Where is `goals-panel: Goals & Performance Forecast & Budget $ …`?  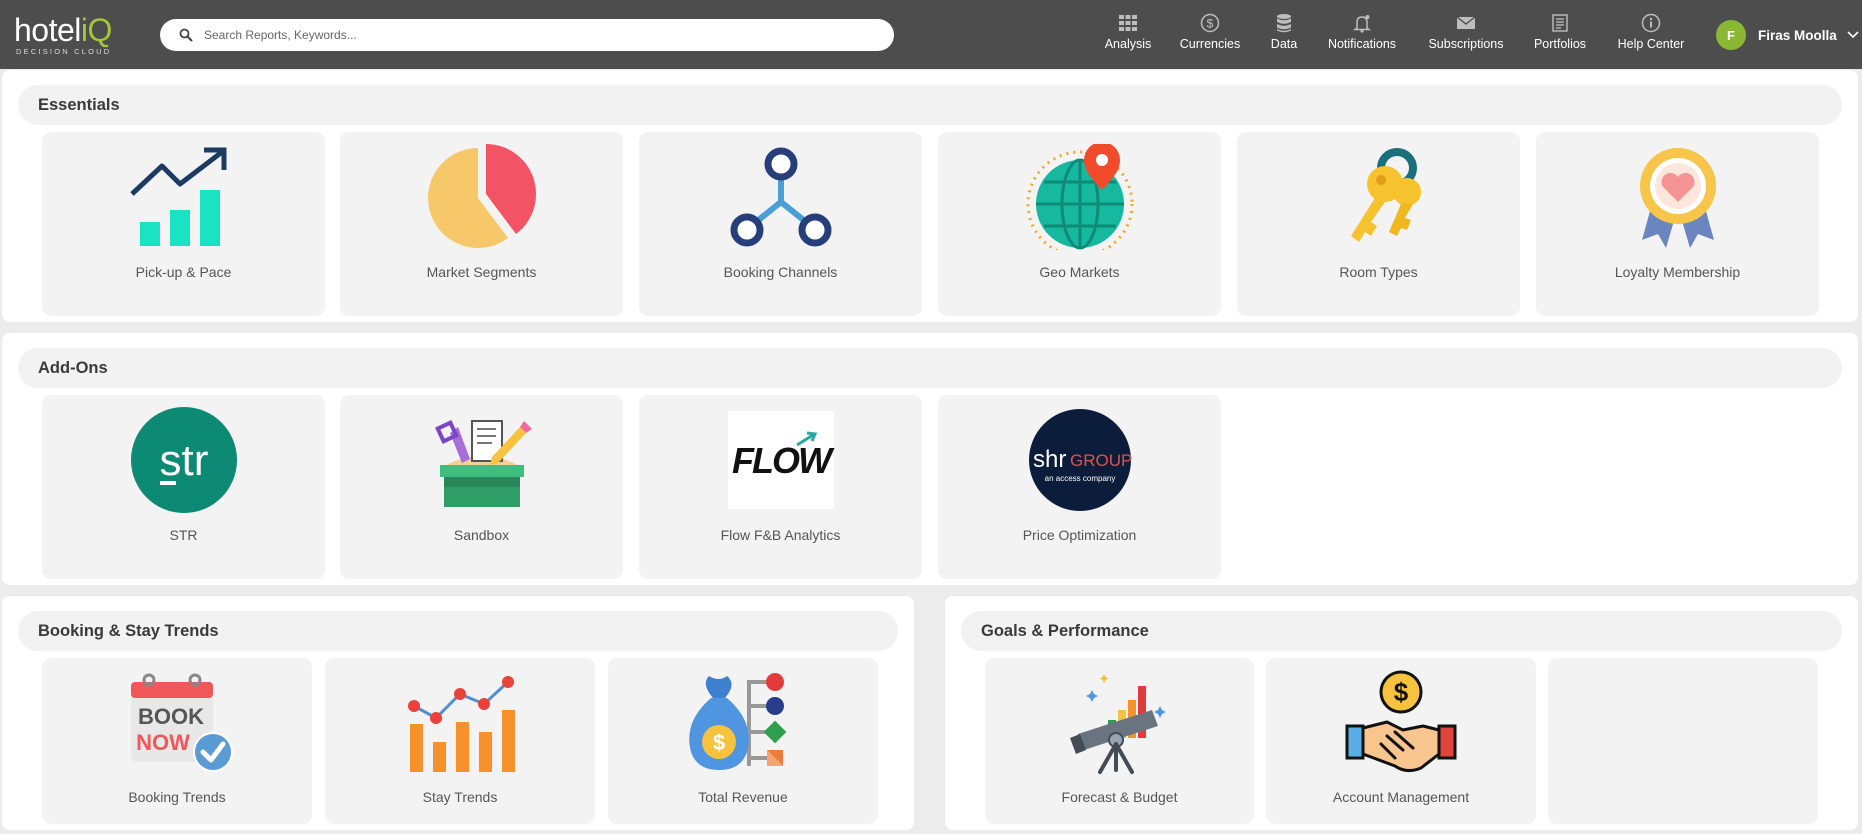
goals-panel: Goals & Performance Forecast & Budget $ … is located at coordinates (1401, 713).